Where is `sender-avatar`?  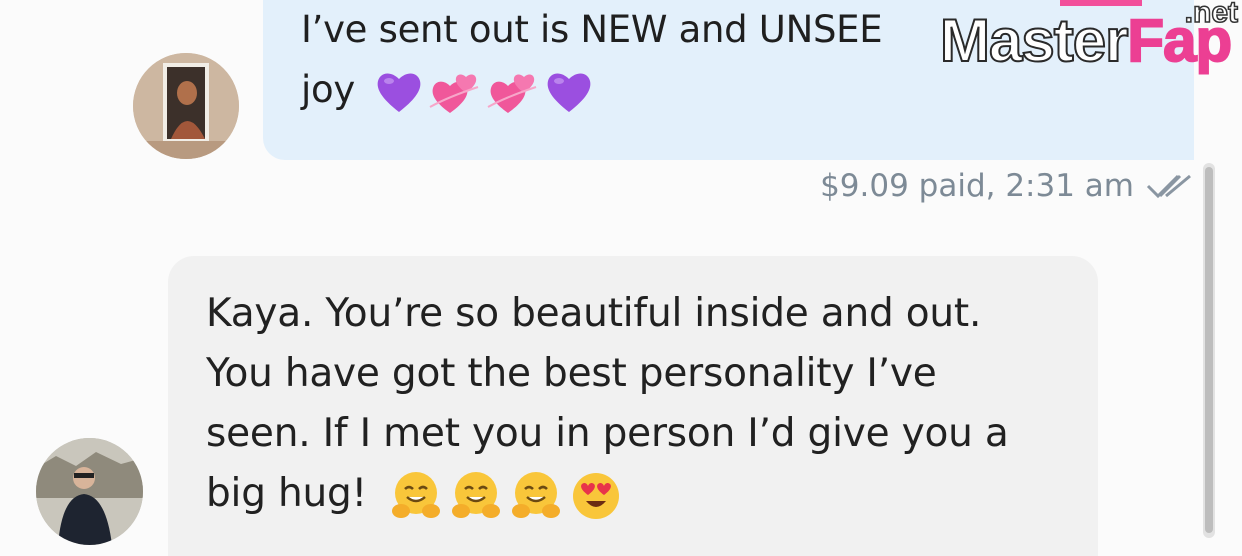 sender-avatar is located at coordinates (186, 106).